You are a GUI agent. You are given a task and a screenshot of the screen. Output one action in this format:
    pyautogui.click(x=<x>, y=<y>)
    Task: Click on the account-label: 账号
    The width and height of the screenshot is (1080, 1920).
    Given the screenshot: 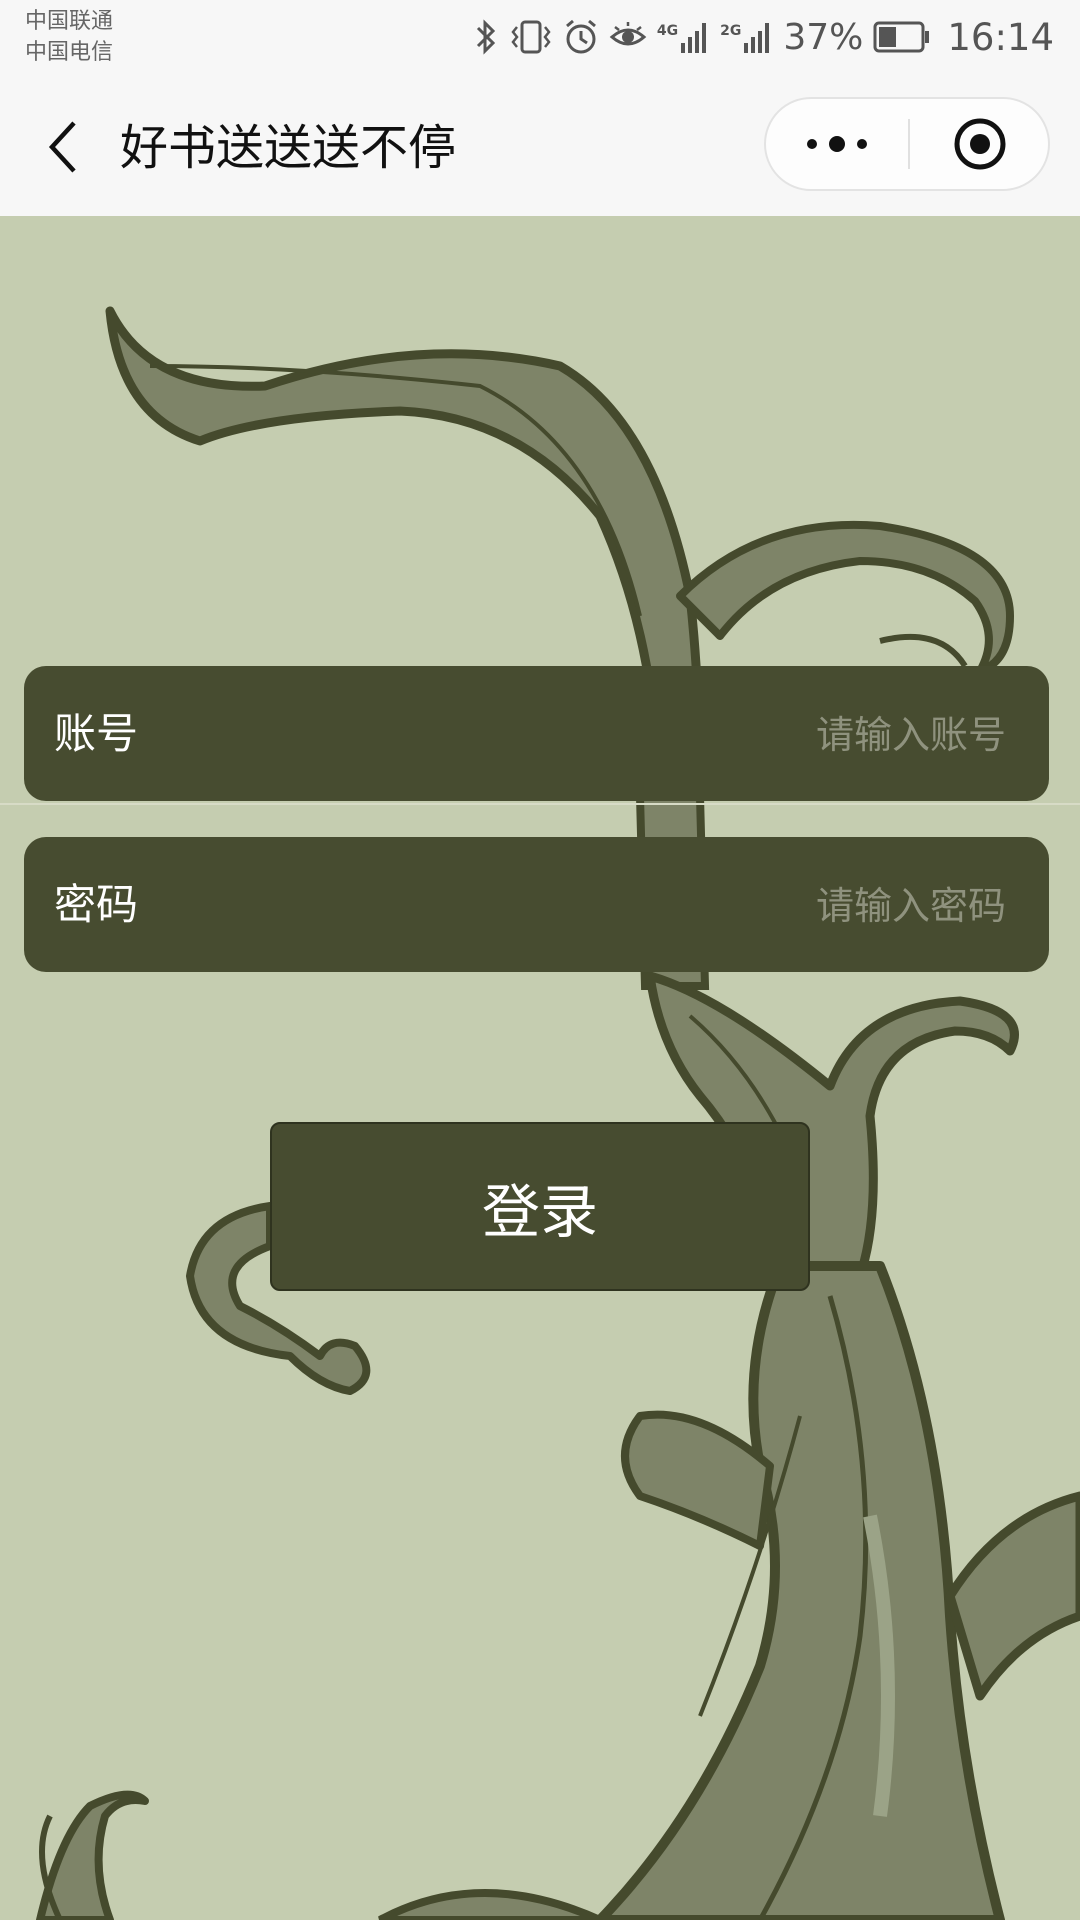 What is the action you would take?
    pyautogui.click(x=96, y=733)
    